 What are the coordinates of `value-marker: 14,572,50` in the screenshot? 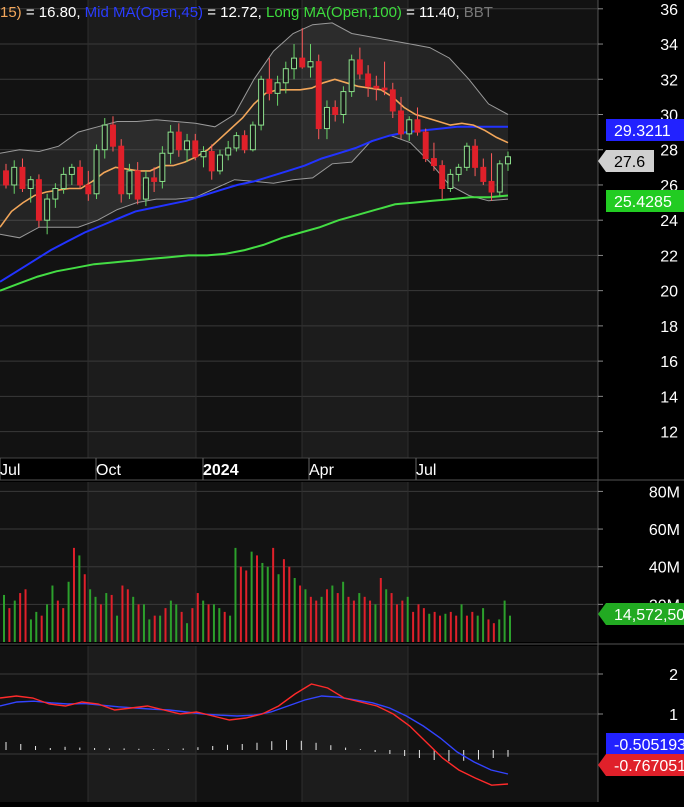 It's located at (641, 614).